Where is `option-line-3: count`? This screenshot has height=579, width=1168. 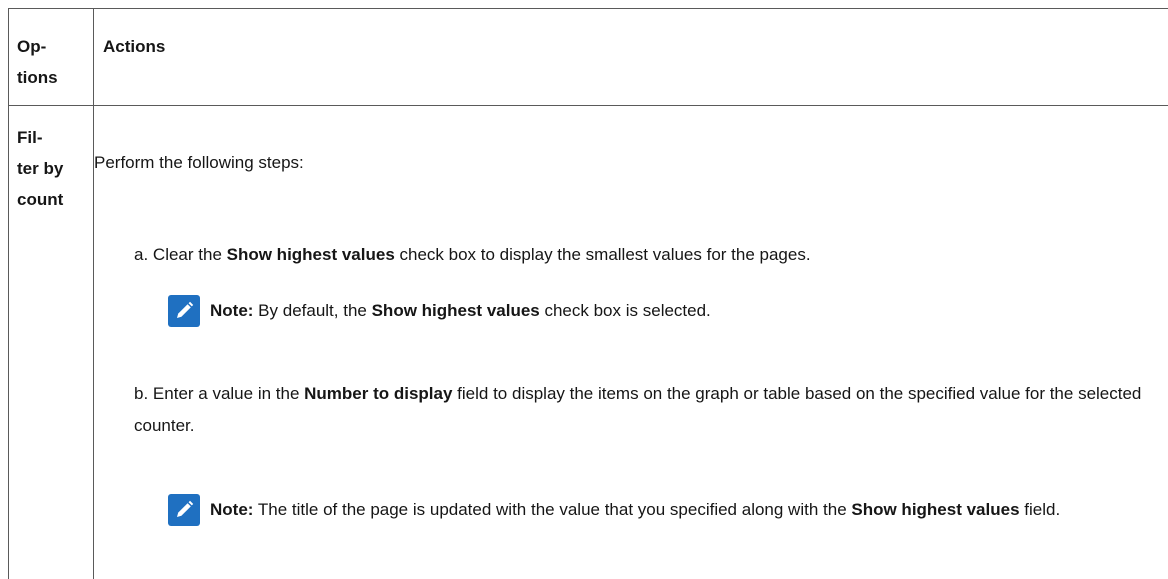 option-line-3: count is located at coordinates (40, 199).